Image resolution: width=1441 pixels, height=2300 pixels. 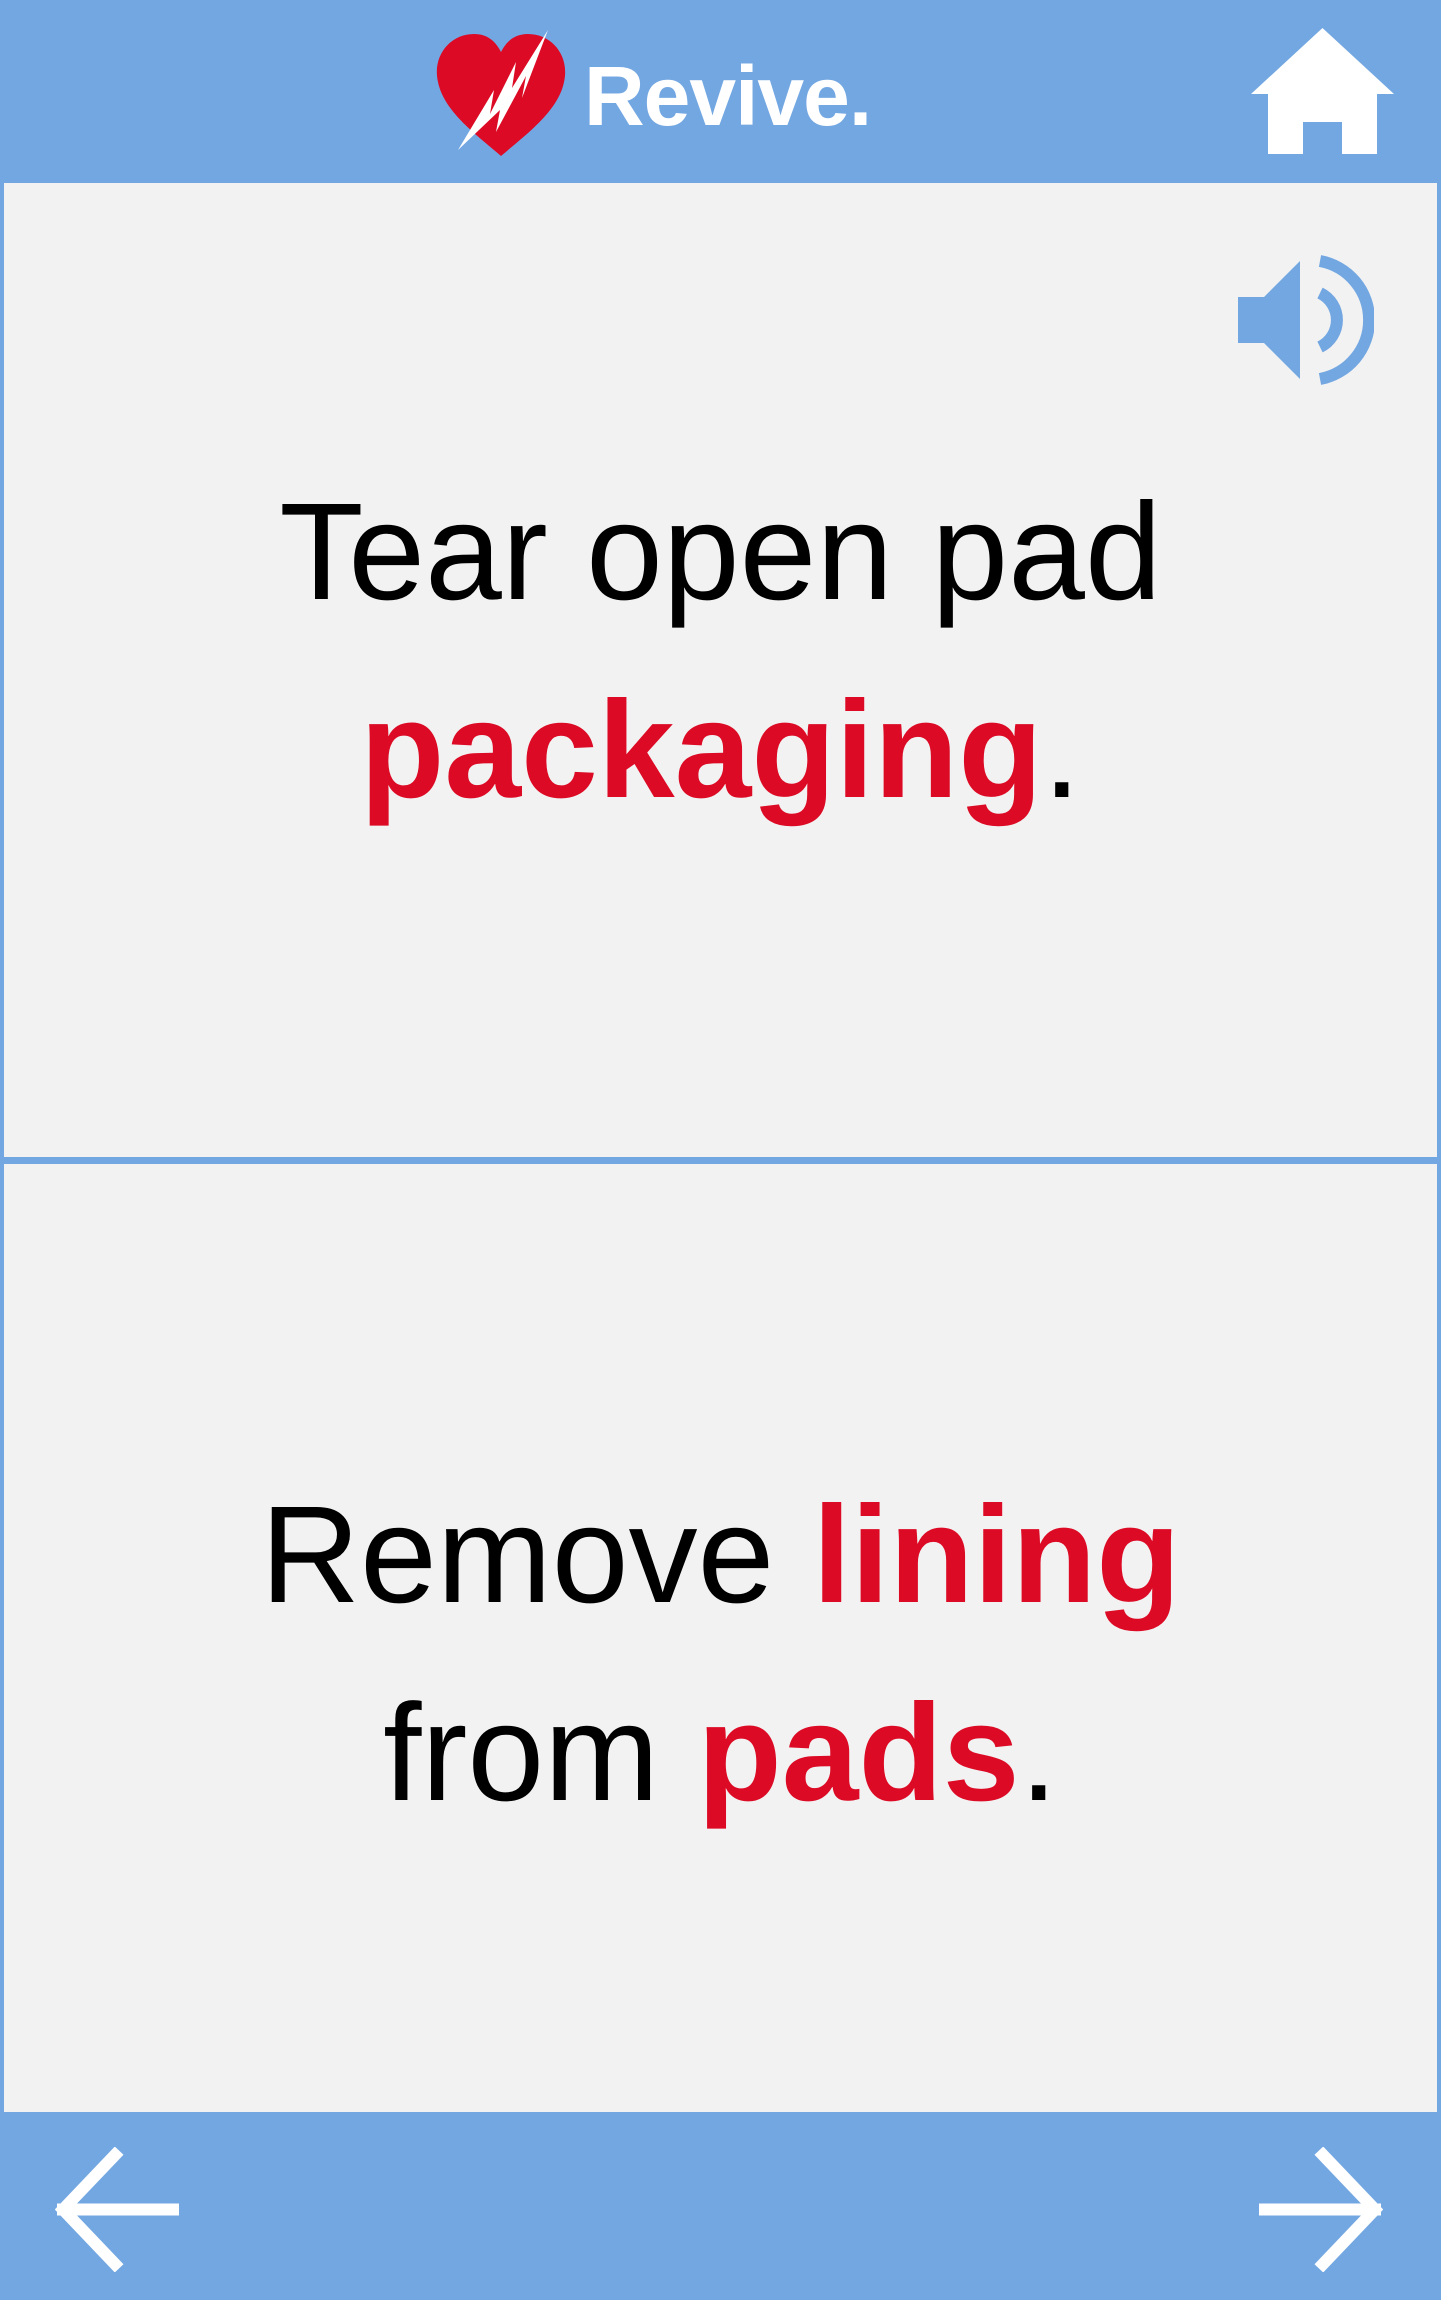 I want to click on home-icon, so click(x=1322, y=91).